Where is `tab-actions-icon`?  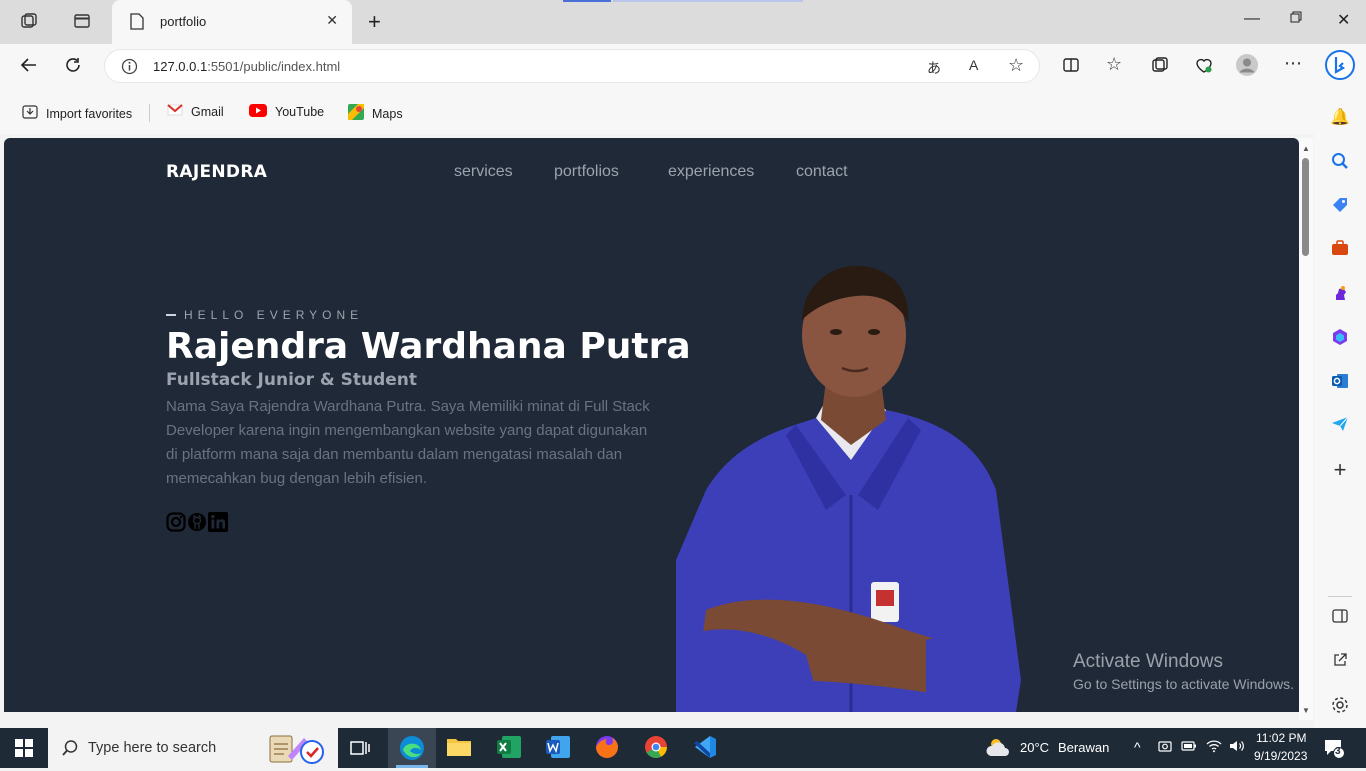 tab-actions-icon is located at coordinates (82, 23).